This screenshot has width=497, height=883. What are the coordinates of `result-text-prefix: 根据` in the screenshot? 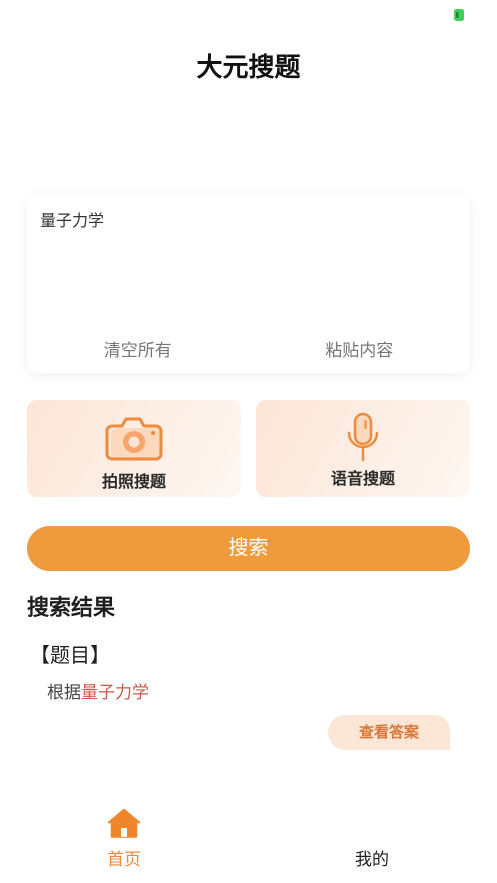 It's located at (64, 692).